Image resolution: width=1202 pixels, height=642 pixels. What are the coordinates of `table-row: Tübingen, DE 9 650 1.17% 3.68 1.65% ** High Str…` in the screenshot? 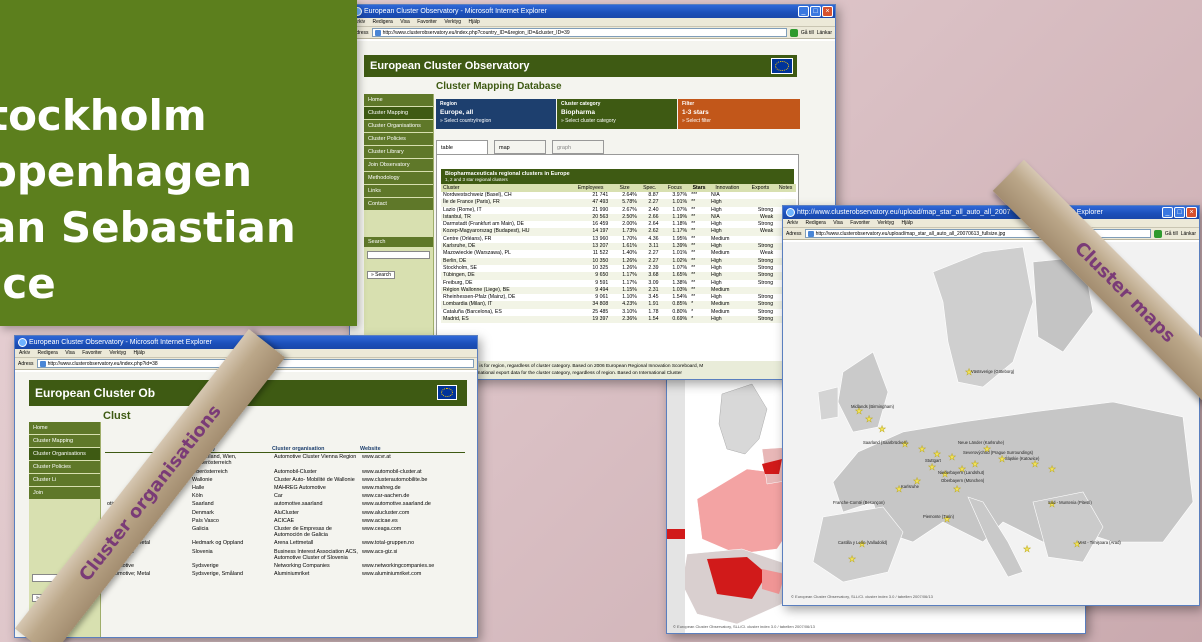 It's located at (618, 276).